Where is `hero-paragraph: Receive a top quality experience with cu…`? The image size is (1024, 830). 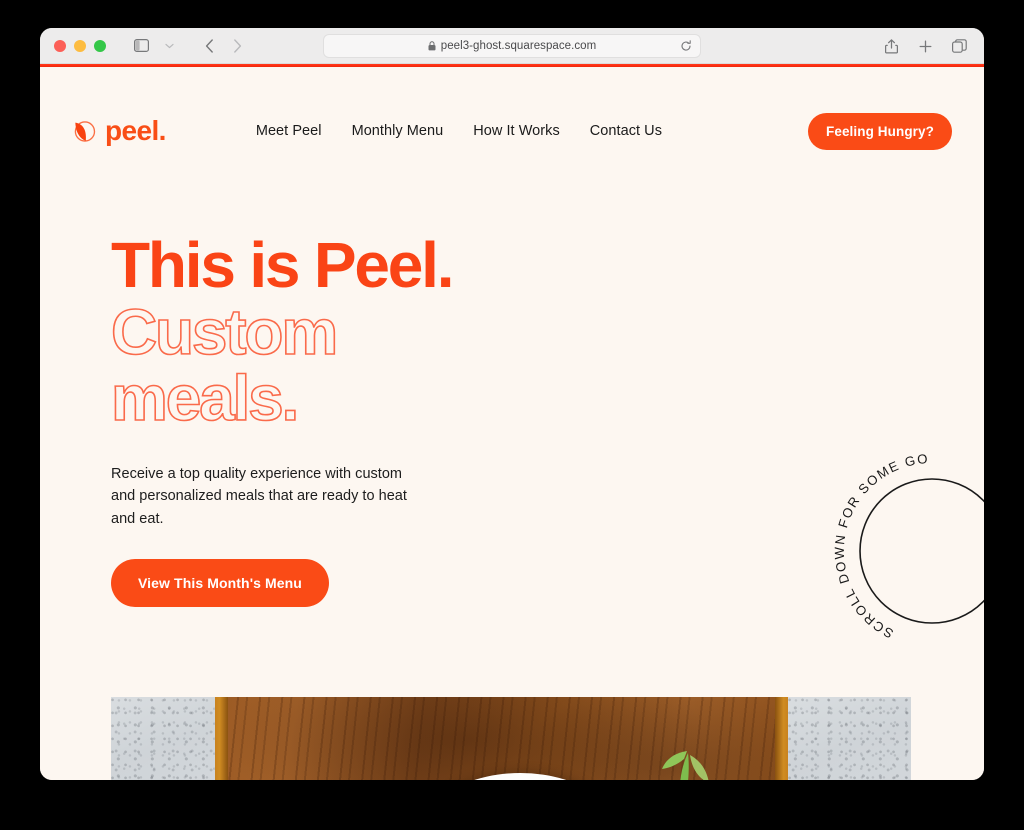 hero-paragraph: Receive a top quality experience with cu… is located at coordinates (259, 496).